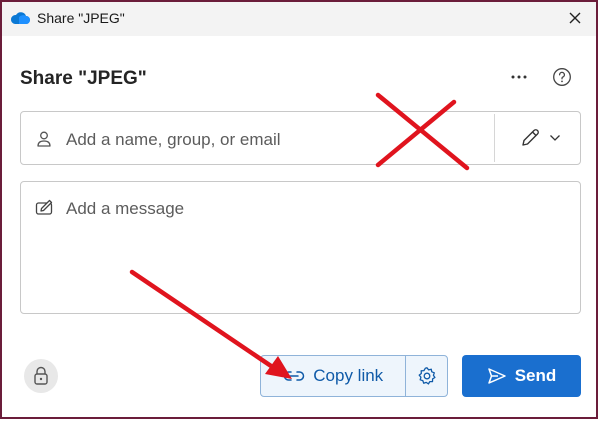 The height and width of the screenshot is (421, 598). I want to click on copy-link-label: Copy link, so click(348, 375).